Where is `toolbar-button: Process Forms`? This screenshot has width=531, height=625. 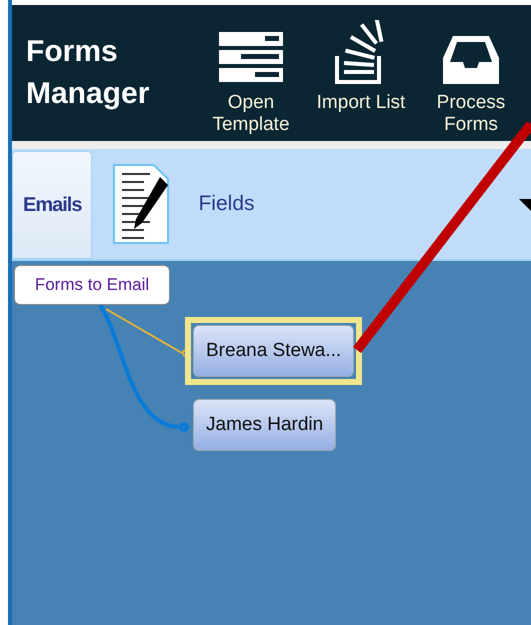 toolbar-button: Process Forms is located at coordinates (471, 73).